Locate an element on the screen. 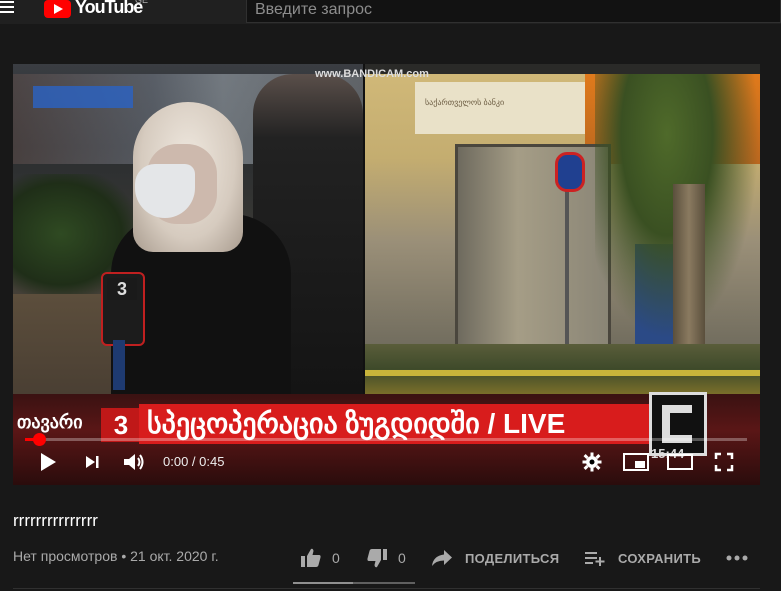 The width and height of the screenshot is (781, 591). microphone-logo: 3 is located at coordinates (122, 289).